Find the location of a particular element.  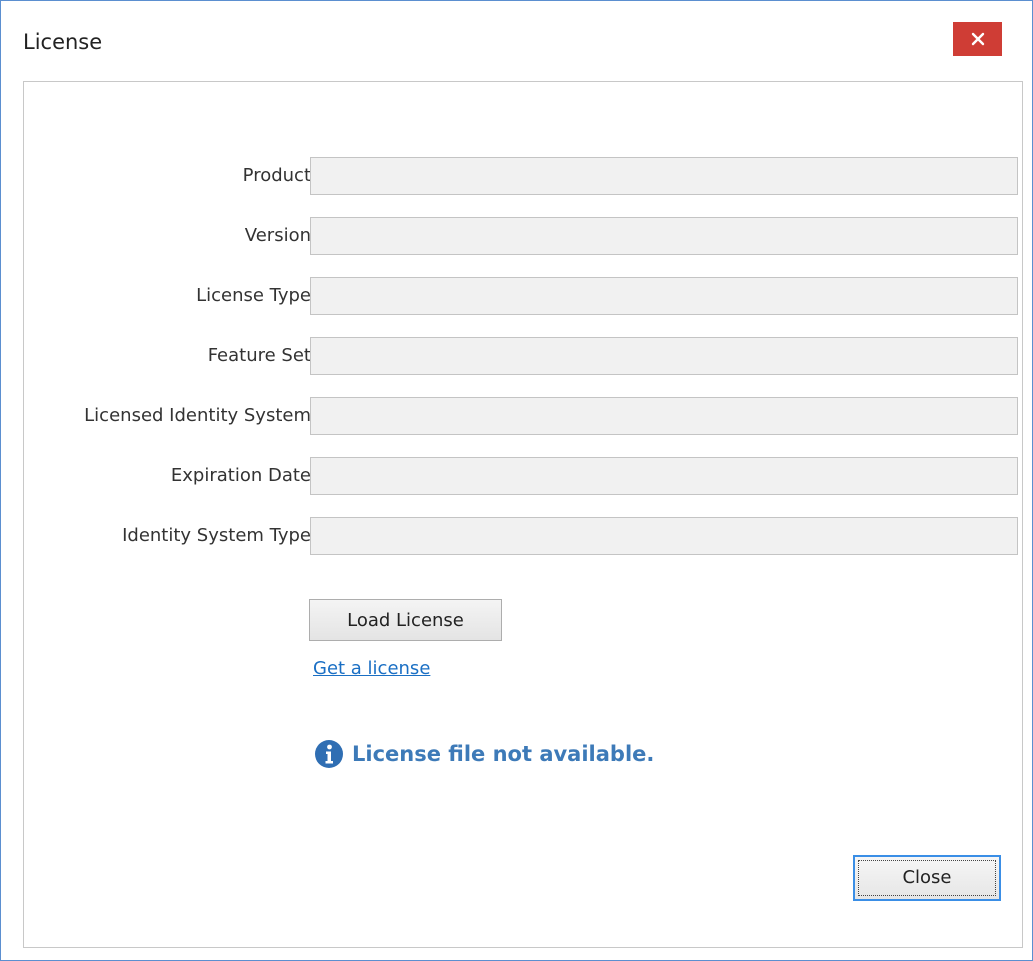

field-row-licensed-identity-system: Licensed Identity System is located at coordinates (523, 416).